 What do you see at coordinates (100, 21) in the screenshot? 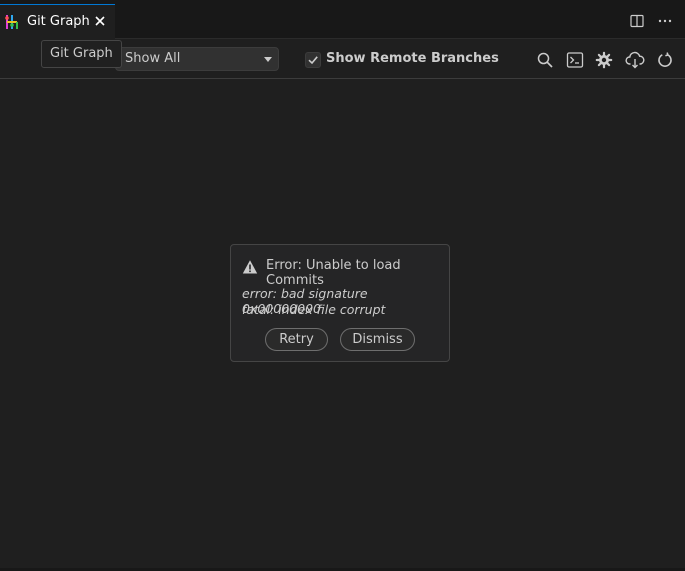
I see `close-icon` at bounding box center [100, 21].